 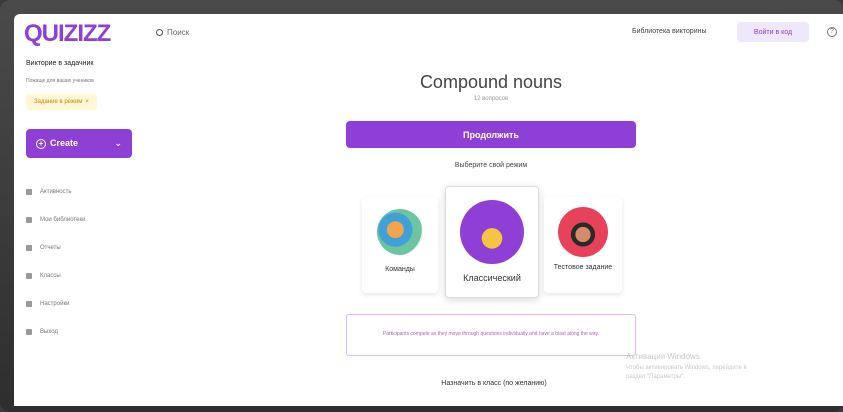 I want to click on reports-icon, so click(x=29, y=248).